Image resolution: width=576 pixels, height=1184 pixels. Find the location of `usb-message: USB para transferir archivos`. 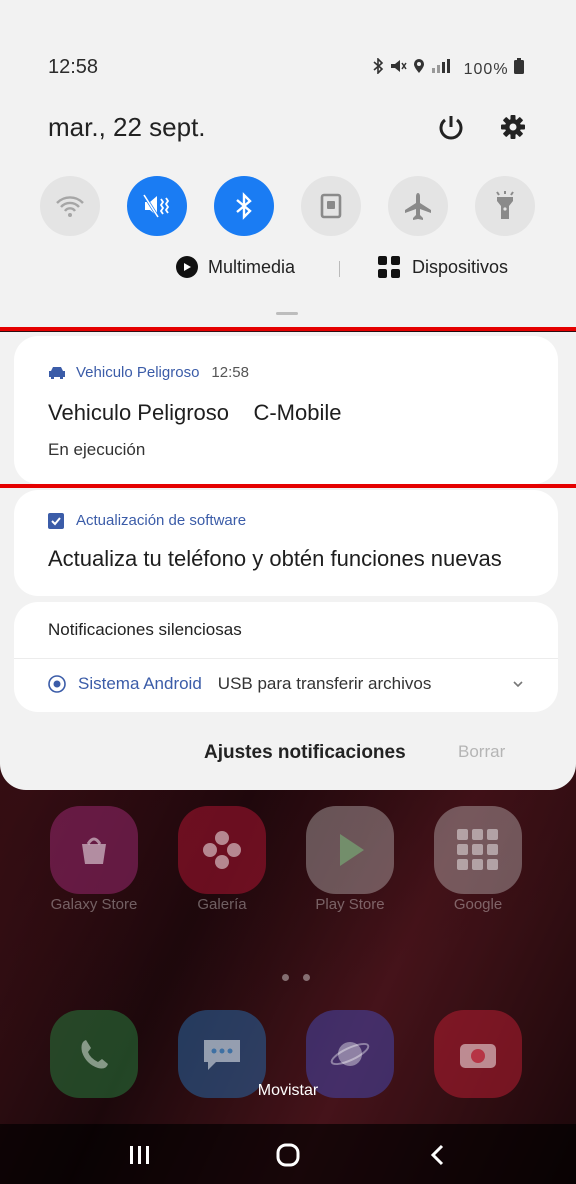

usb-message: USB para transferir archivos is located at coordinates (324, 683).